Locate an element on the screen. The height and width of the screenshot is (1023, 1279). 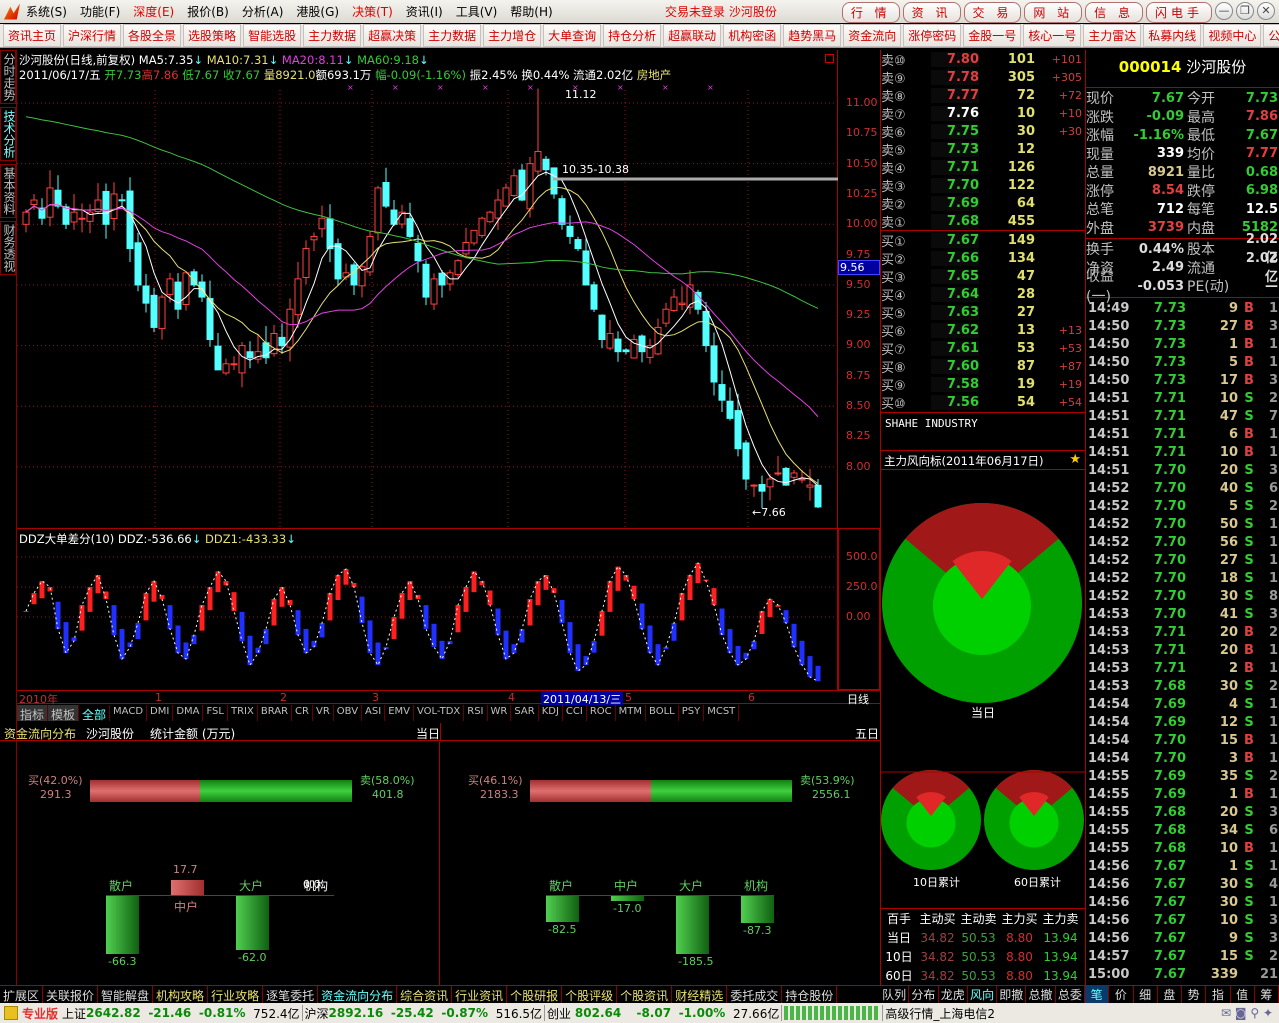
bottom-tab: 扩展区 is located at coordinates (22, 994).